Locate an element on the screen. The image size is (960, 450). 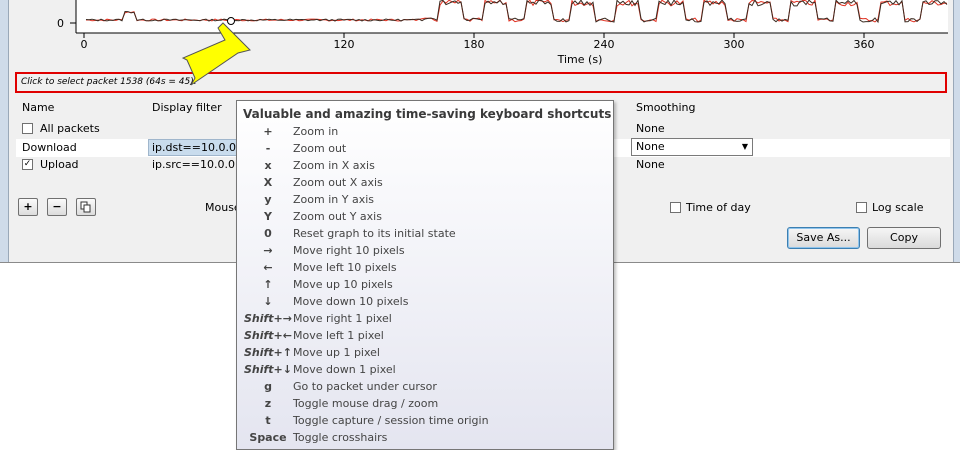
shortcut-row: → Move right 10 pixels is located at coordinates (426, 252).